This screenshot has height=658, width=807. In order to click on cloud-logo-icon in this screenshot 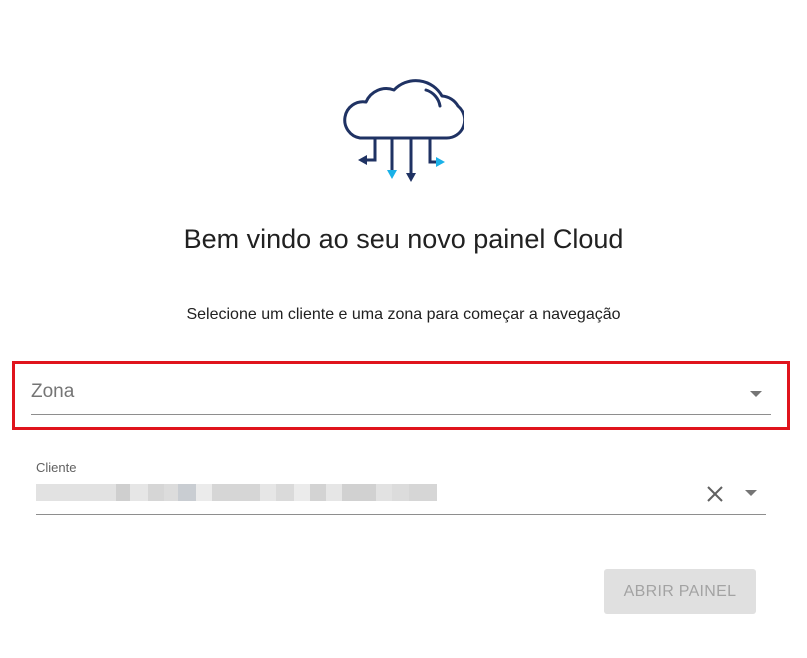, I will do `click(402, 127)`.